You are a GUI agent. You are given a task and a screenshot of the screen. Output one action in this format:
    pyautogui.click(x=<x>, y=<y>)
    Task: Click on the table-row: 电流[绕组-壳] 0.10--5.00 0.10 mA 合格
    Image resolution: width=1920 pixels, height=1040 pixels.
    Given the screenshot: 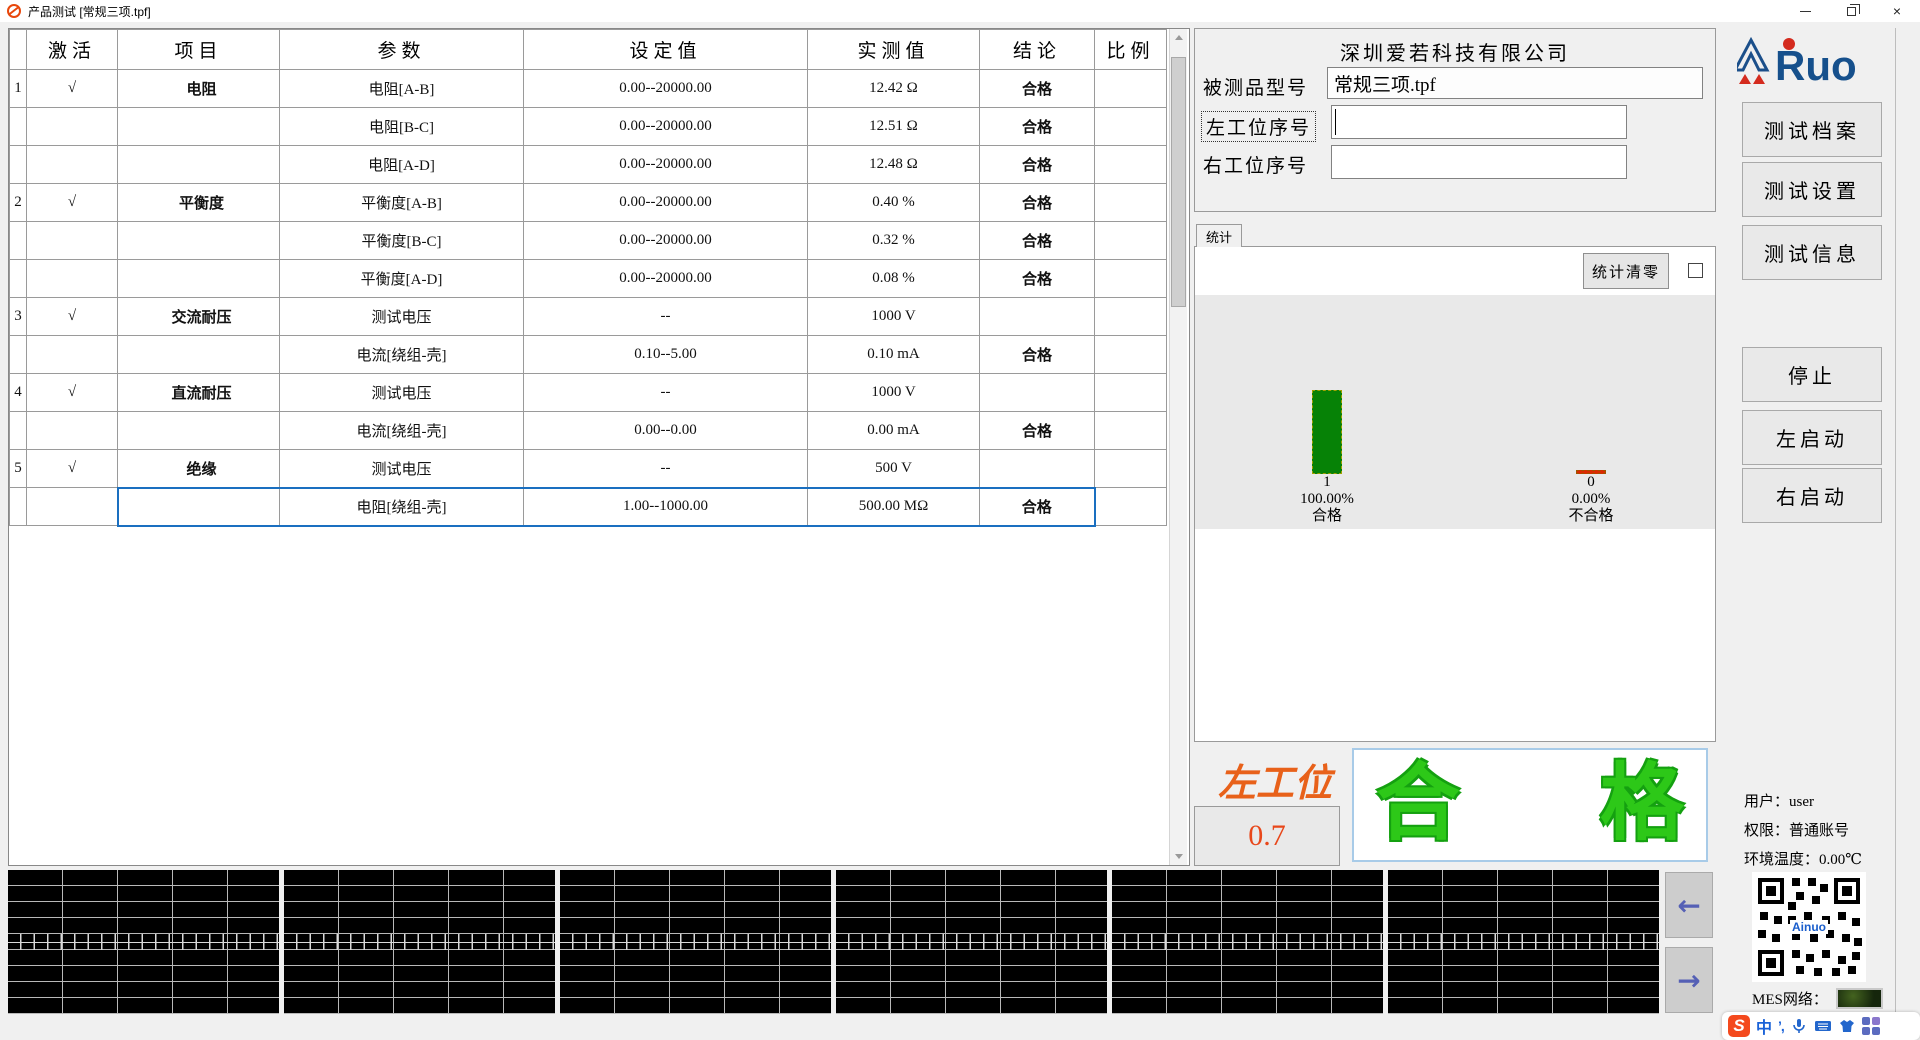 What is the action you would take?
    pyautogui.click(x=588, y=354)
    